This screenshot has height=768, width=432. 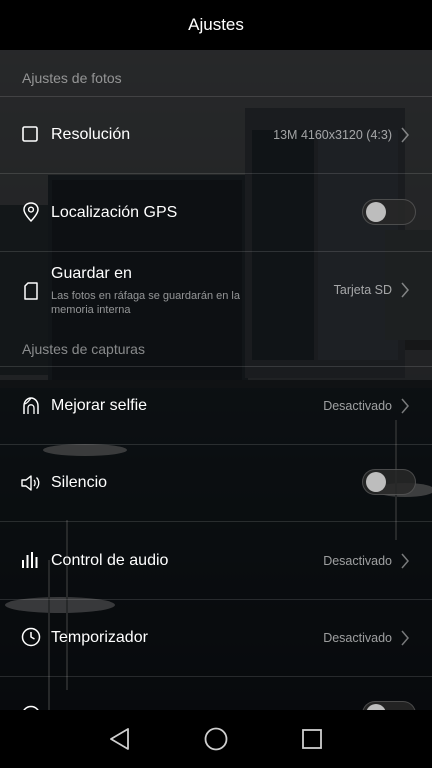 I want to click on recents-square-icon, so click(x=312, y=739).